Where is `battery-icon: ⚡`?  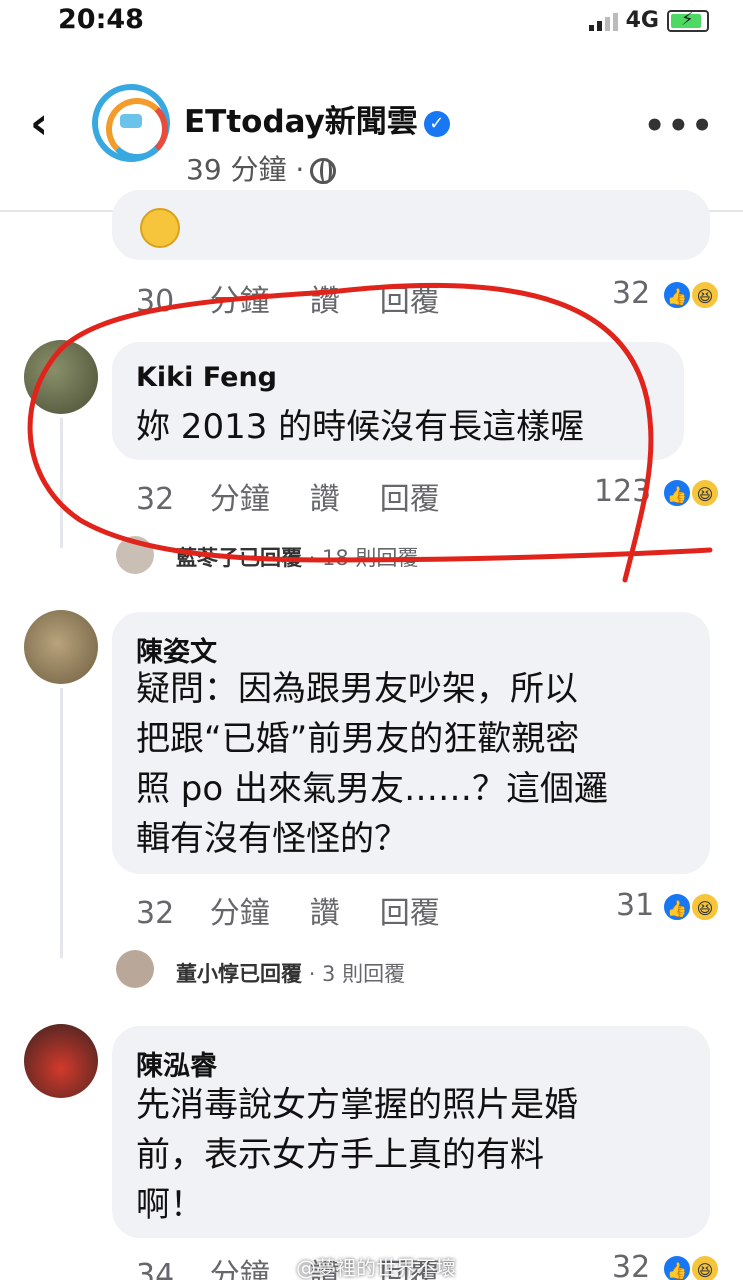
battery-icon: ⚡ is located at coordinates (688, 20).